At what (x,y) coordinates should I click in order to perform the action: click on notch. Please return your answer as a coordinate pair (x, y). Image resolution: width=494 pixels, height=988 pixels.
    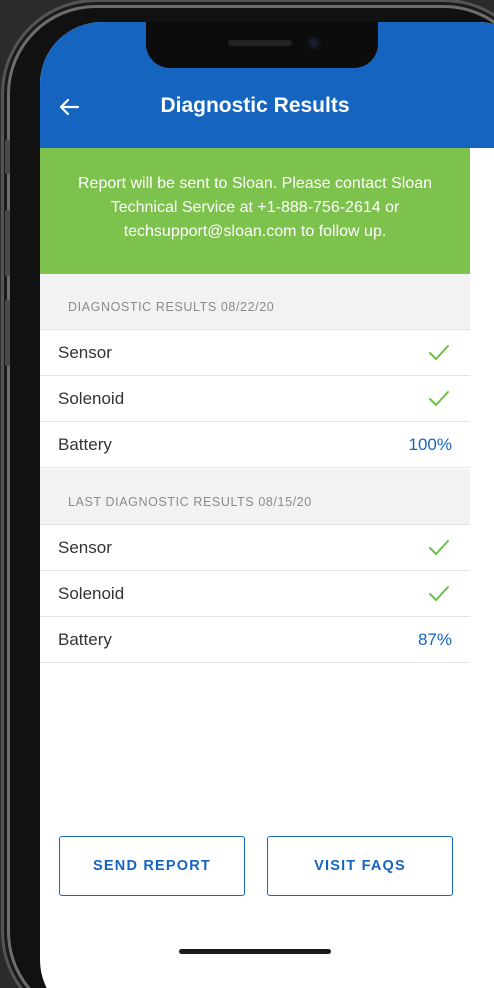
    Looking at the image, I should click on (262, 45).